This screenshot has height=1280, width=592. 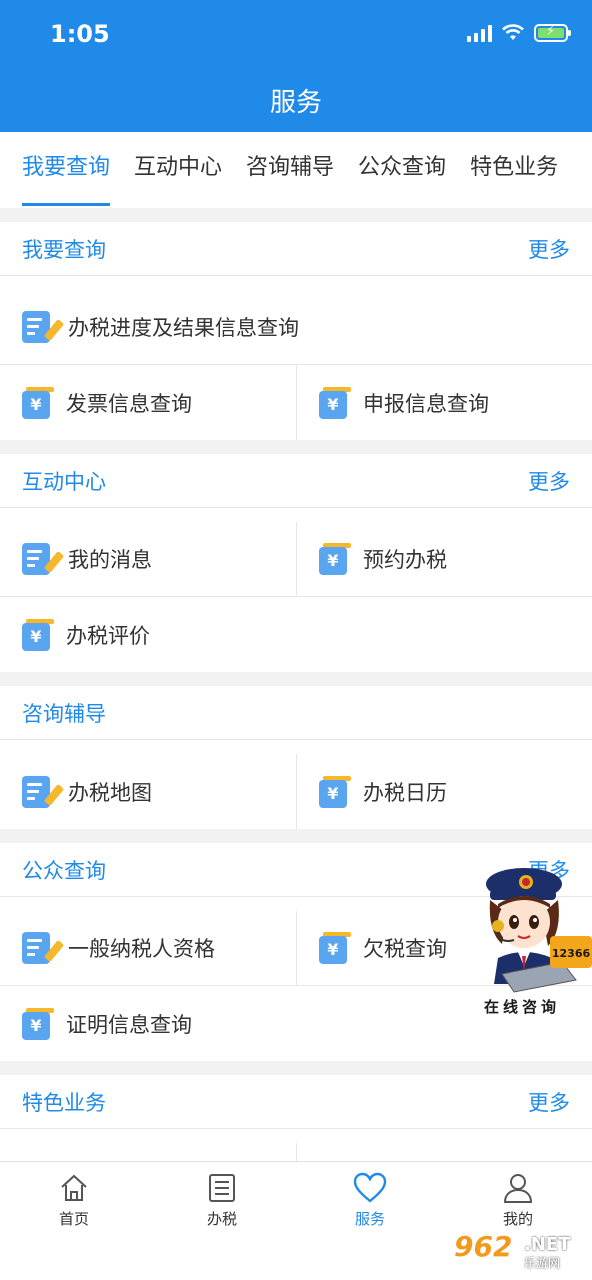 I want to click on service-item-label: 申报信息查询, so click(x=426, y=403).